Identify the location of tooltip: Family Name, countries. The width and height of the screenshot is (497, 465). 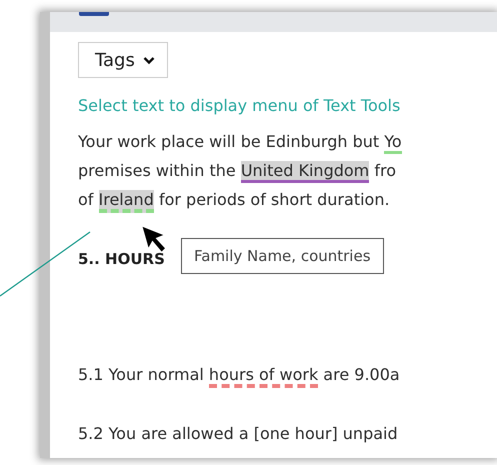
(282, 256).